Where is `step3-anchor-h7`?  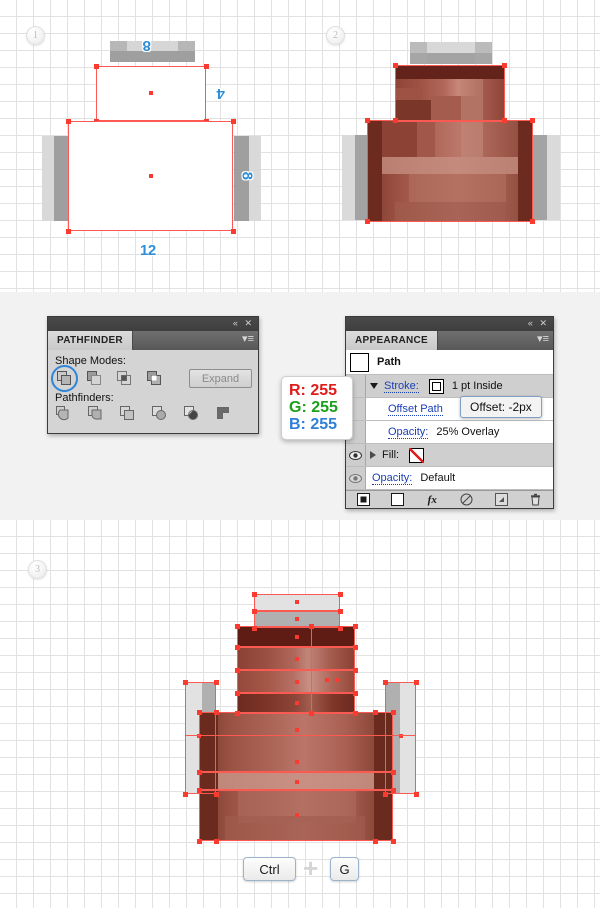 step3-anchor-h7 is located at coordinates (237, 693).